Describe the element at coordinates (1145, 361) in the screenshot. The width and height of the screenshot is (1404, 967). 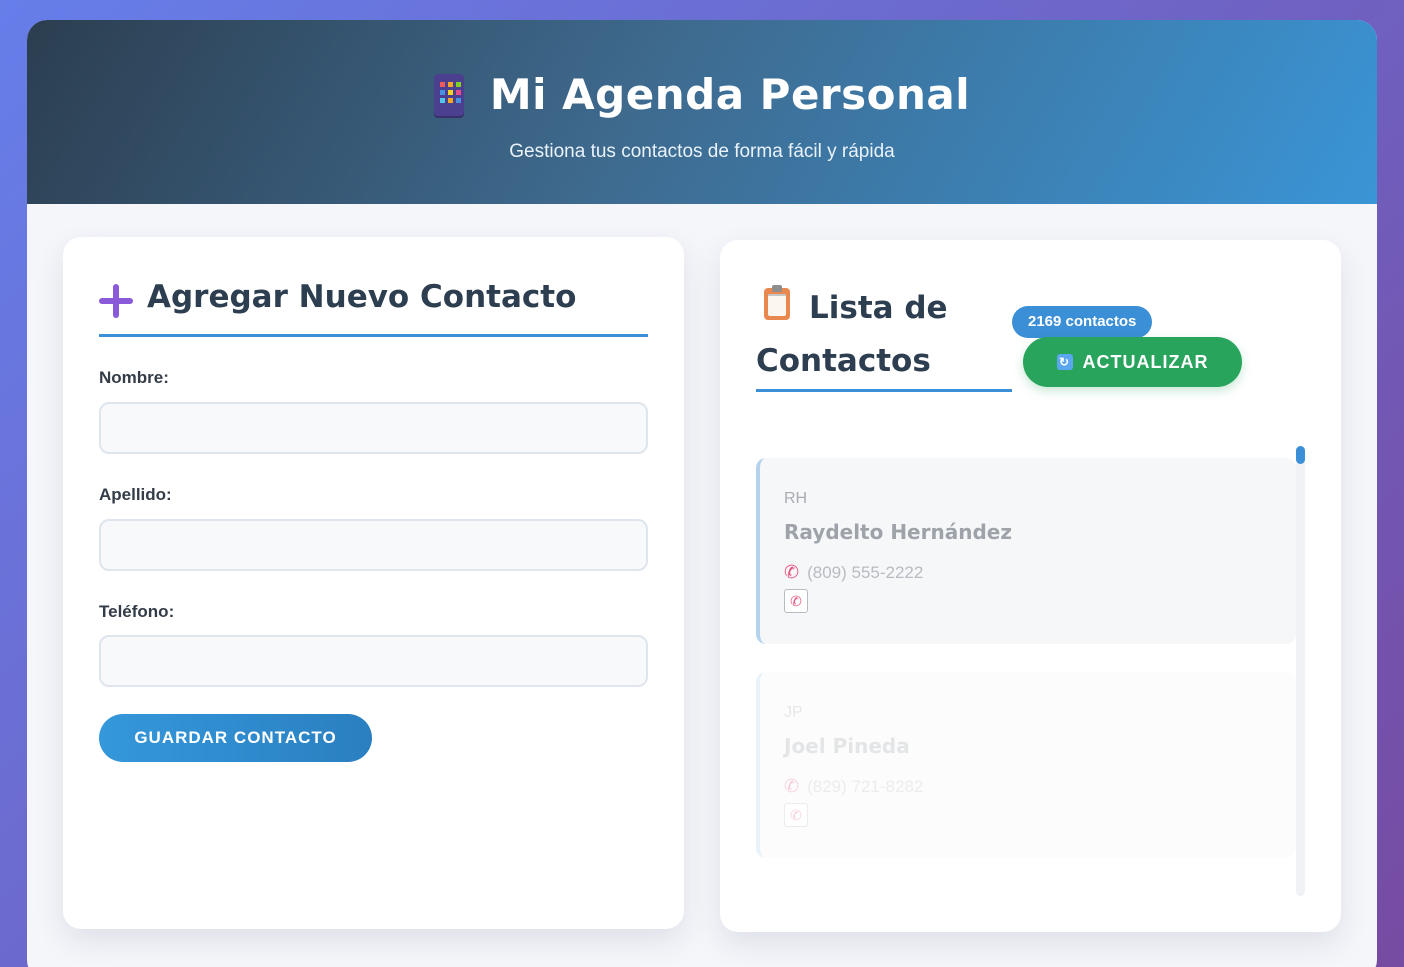
I see `refresh-label: ACTUALIZAR` at that location.